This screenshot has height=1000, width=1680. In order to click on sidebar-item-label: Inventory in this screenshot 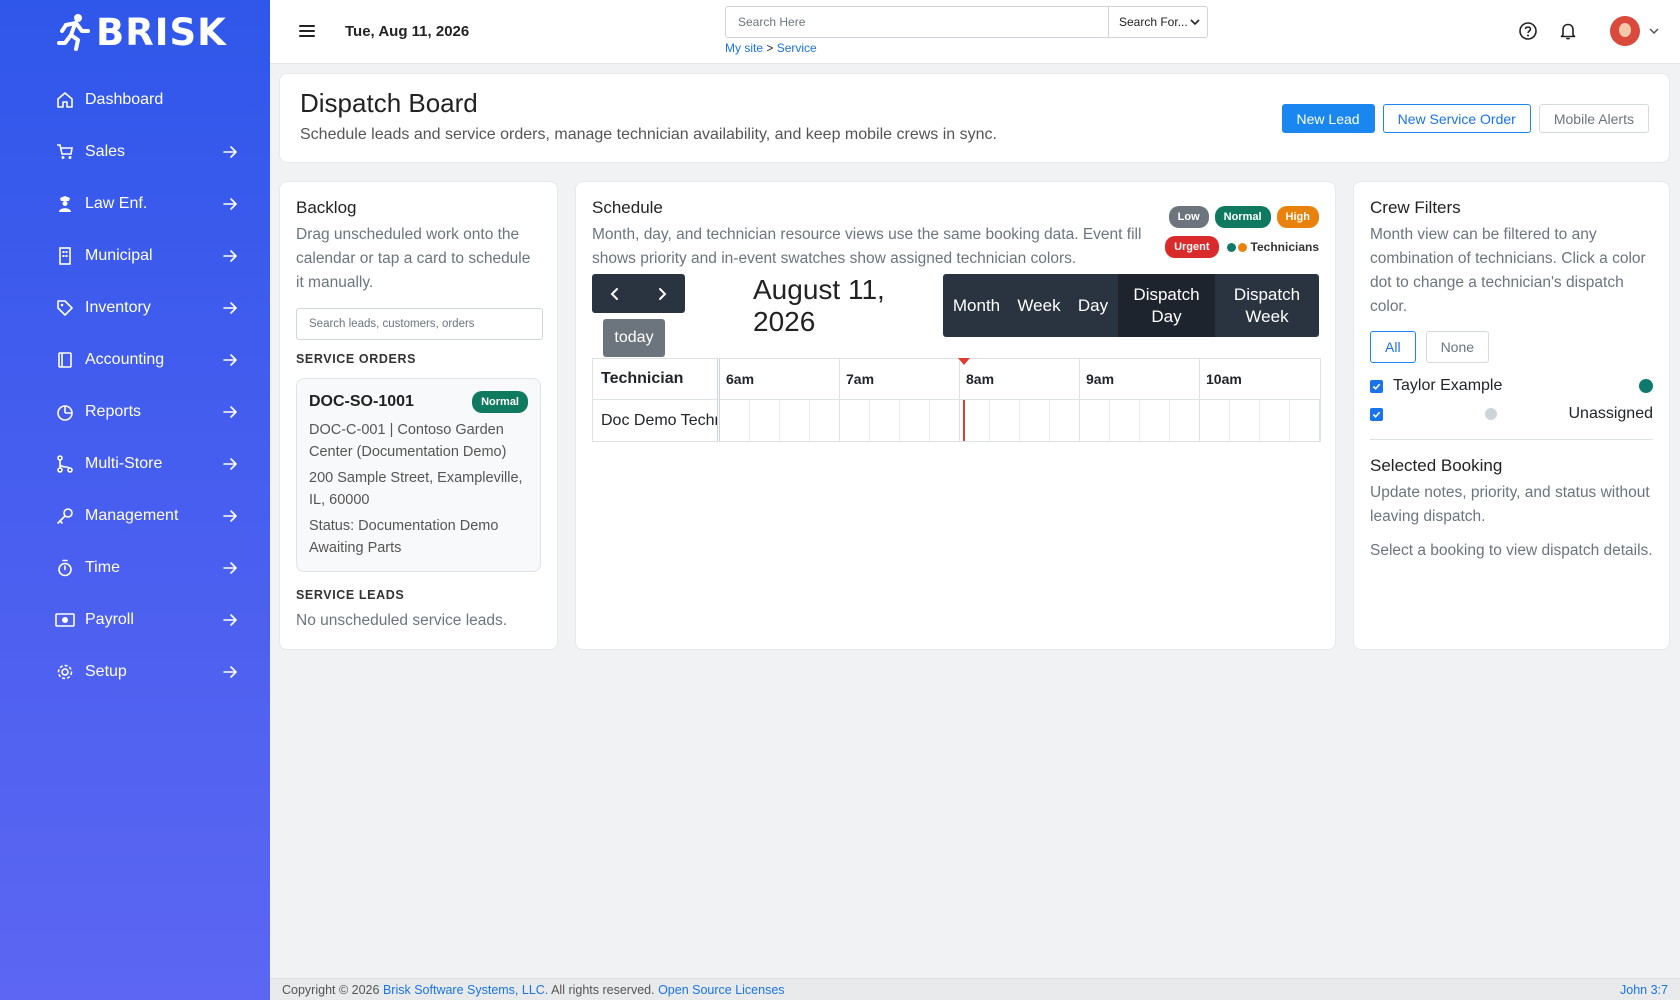, I will do `click(118, 307)`.